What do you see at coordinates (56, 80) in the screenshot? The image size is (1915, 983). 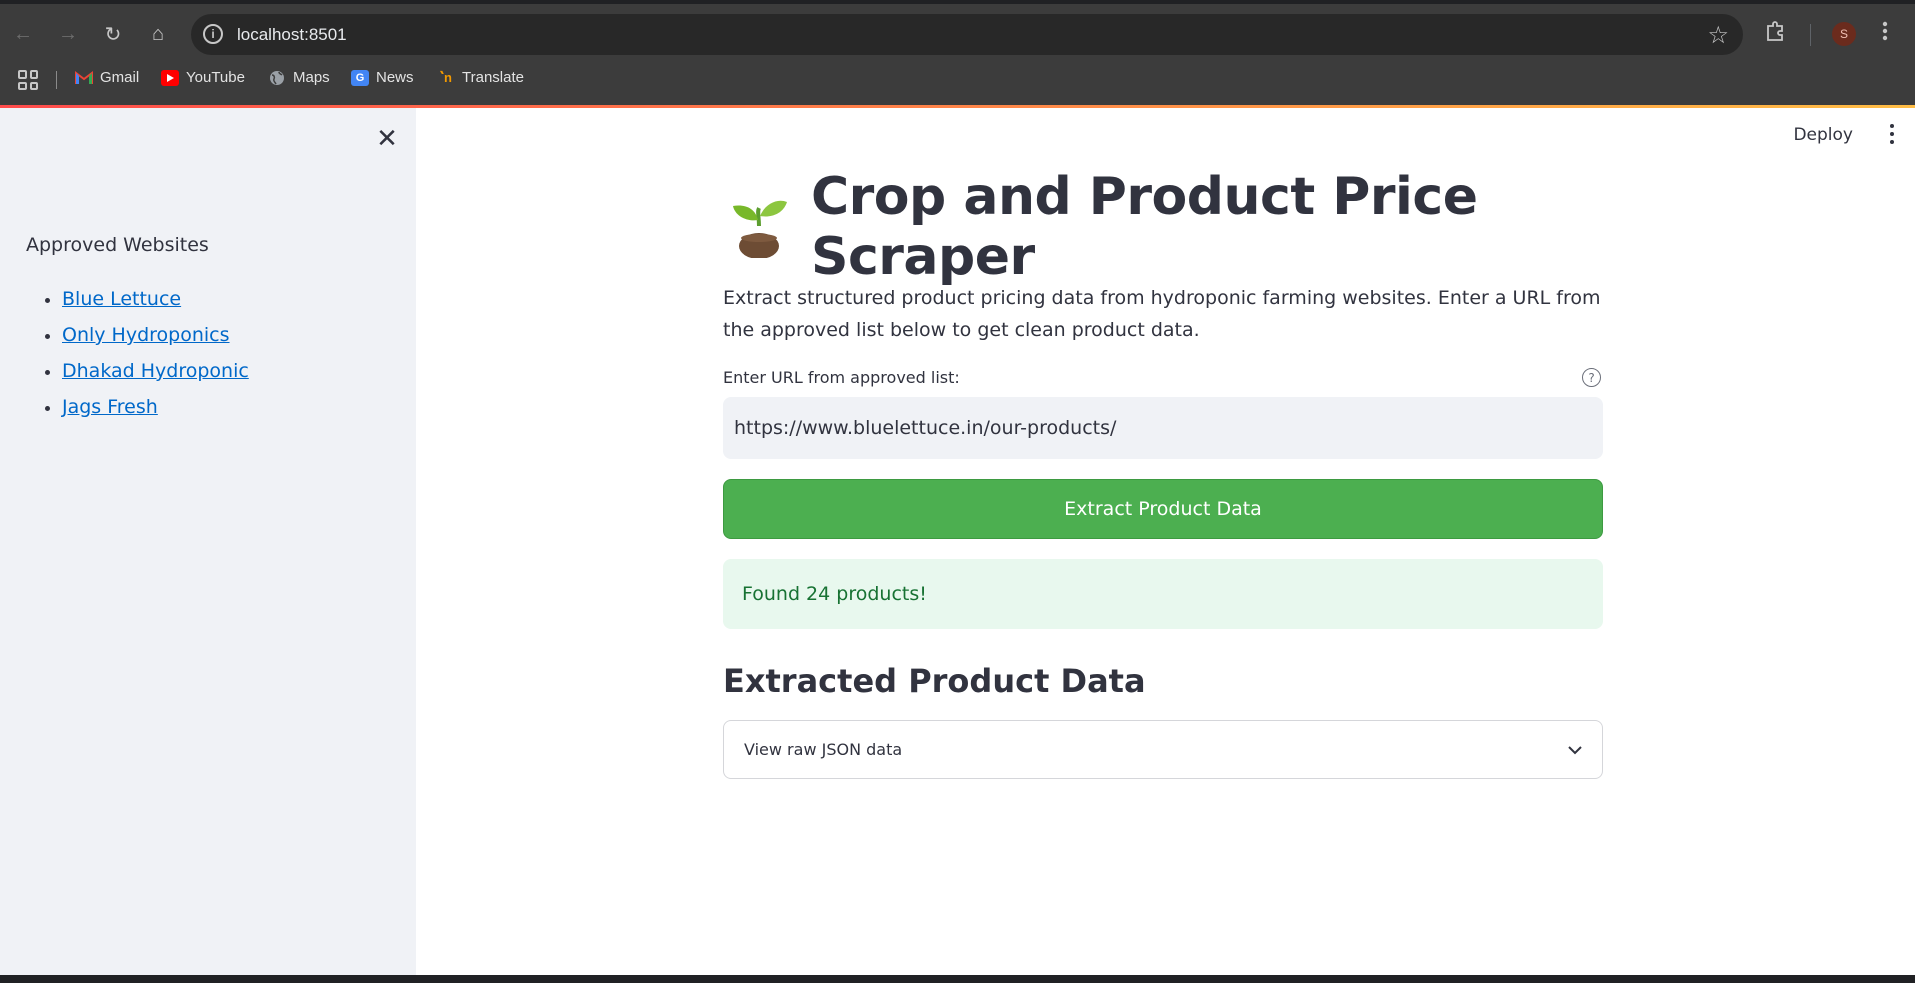 I see `bookmarks-separator` at bounding box center [56, 80].